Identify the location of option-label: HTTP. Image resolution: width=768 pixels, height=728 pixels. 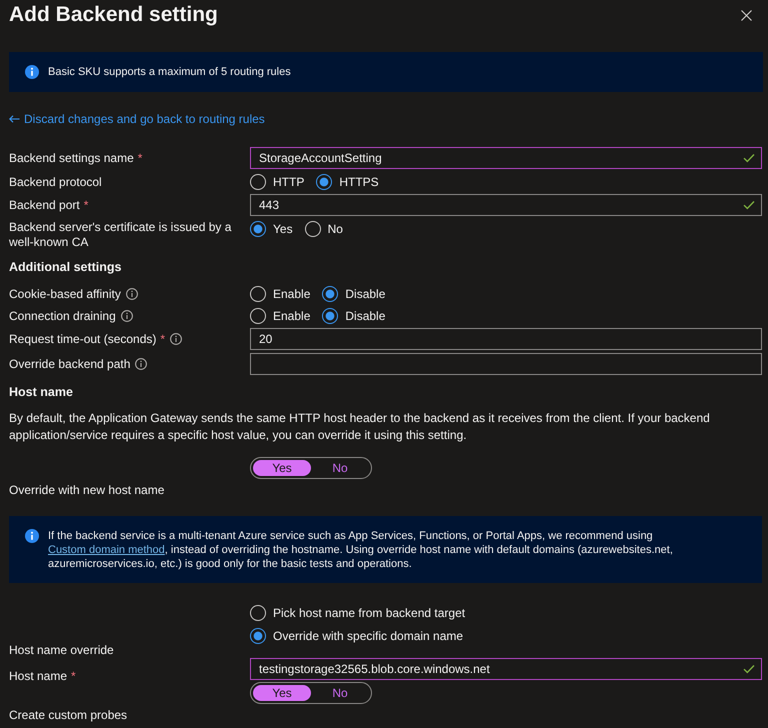
(288, 182).